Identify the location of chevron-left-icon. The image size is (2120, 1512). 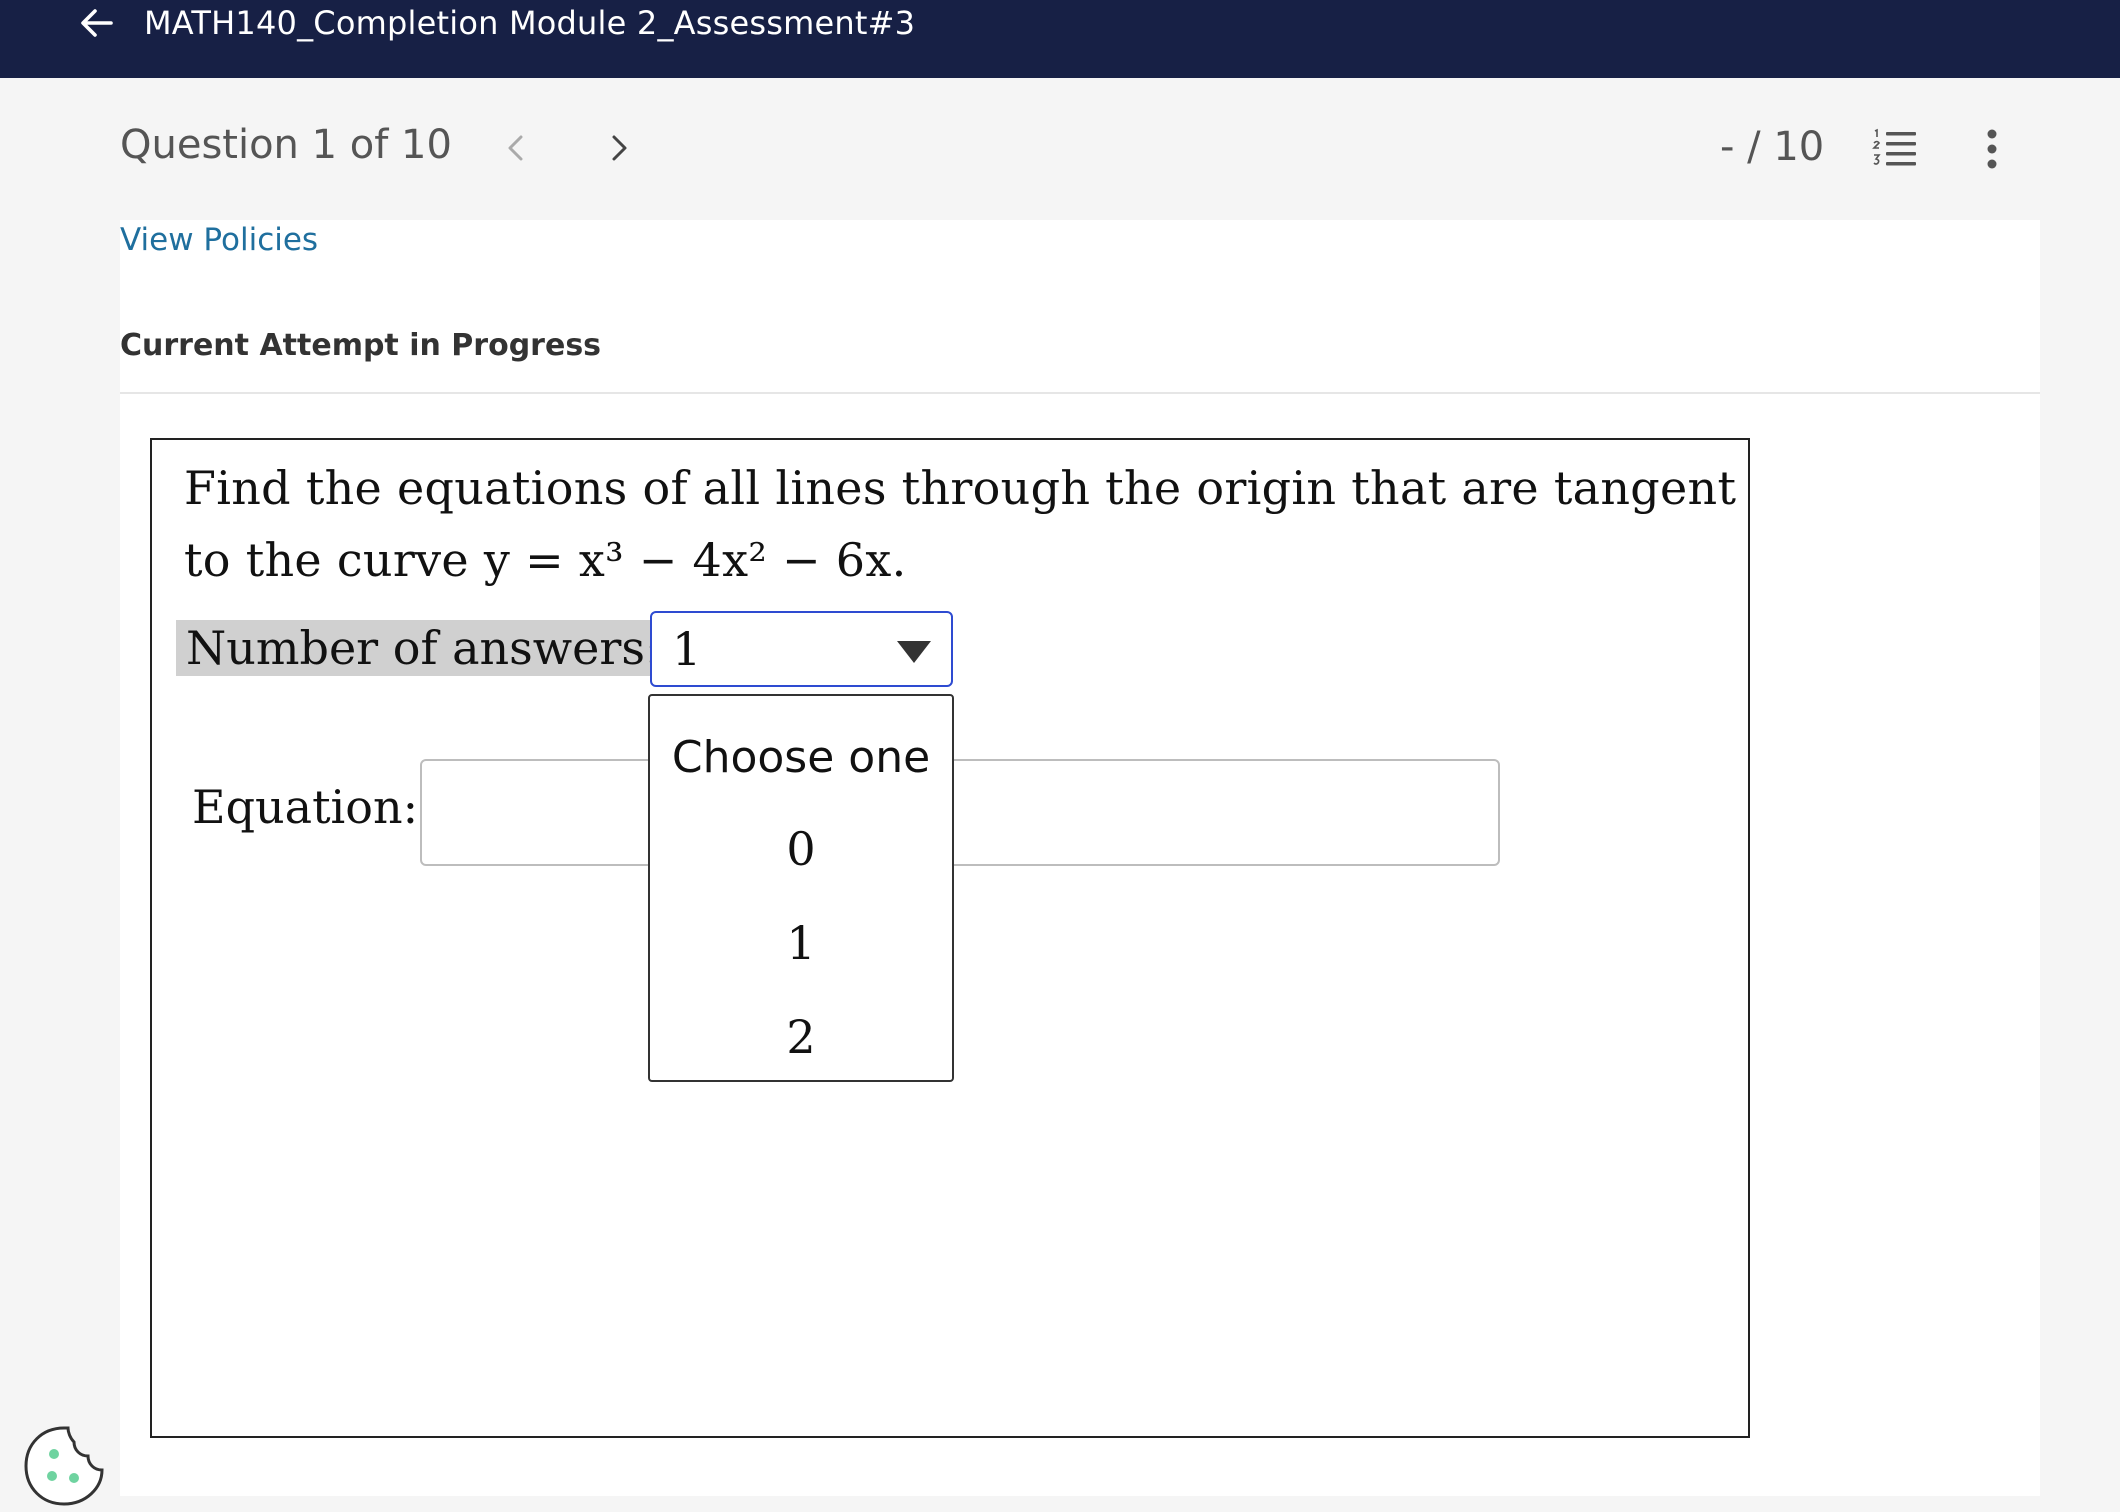
(515, 148).